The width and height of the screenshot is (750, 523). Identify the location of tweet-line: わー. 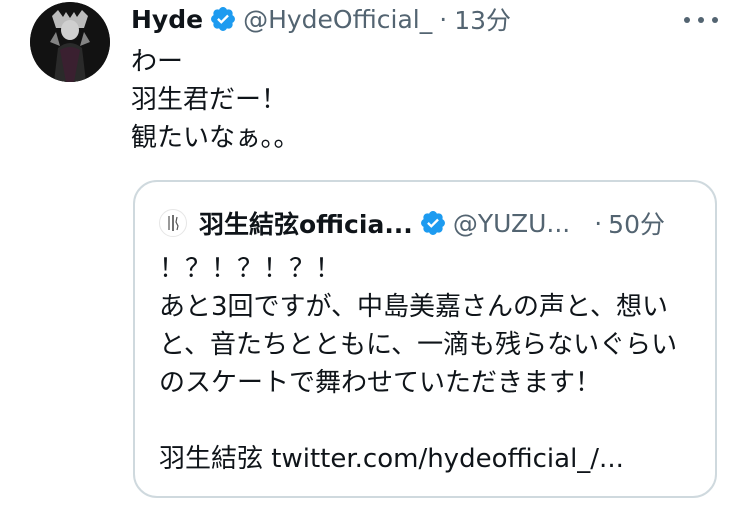
(157, 62).